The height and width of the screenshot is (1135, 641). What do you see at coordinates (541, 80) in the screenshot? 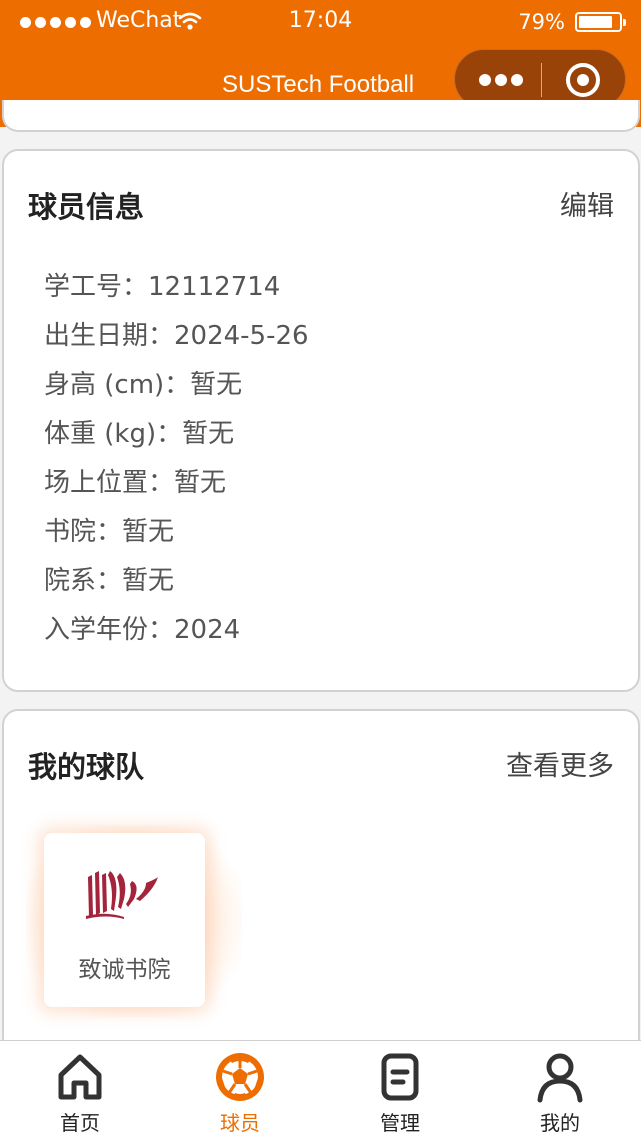
I see `capsule-divider` at bounding box center [541, 80].